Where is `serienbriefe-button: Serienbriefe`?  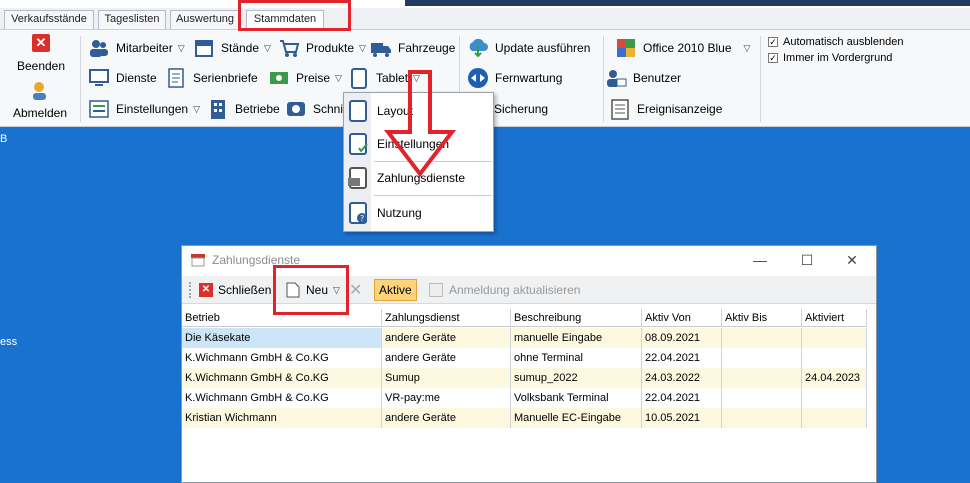 serienbriefe-button: Serienbriefe is located at coordinates (211, 78).